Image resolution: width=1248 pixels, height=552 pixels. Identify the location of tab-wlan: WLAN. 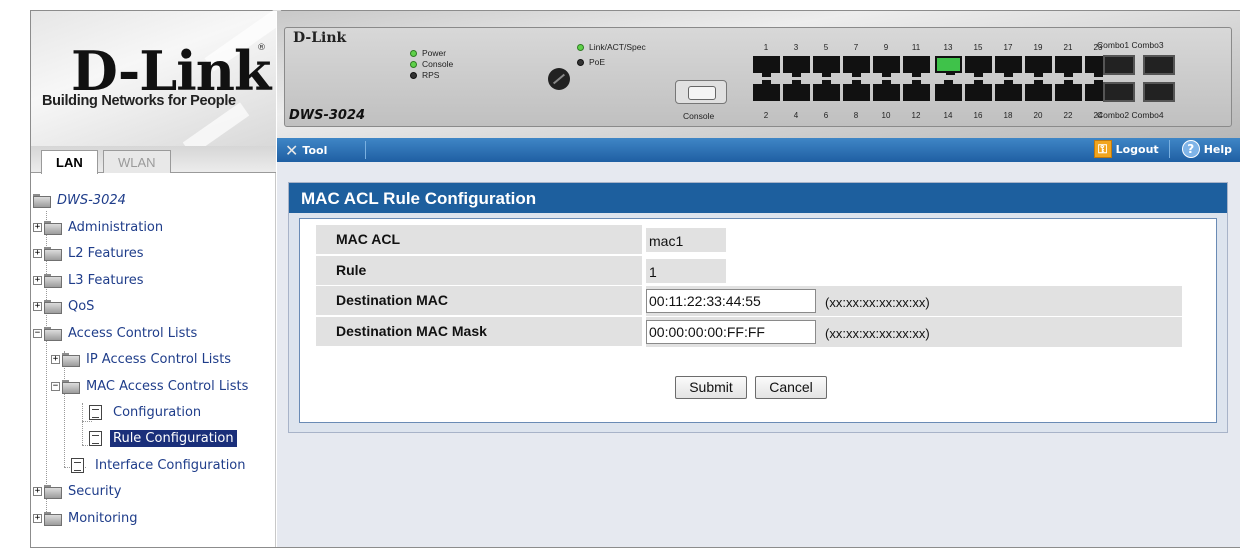
(137, 161).